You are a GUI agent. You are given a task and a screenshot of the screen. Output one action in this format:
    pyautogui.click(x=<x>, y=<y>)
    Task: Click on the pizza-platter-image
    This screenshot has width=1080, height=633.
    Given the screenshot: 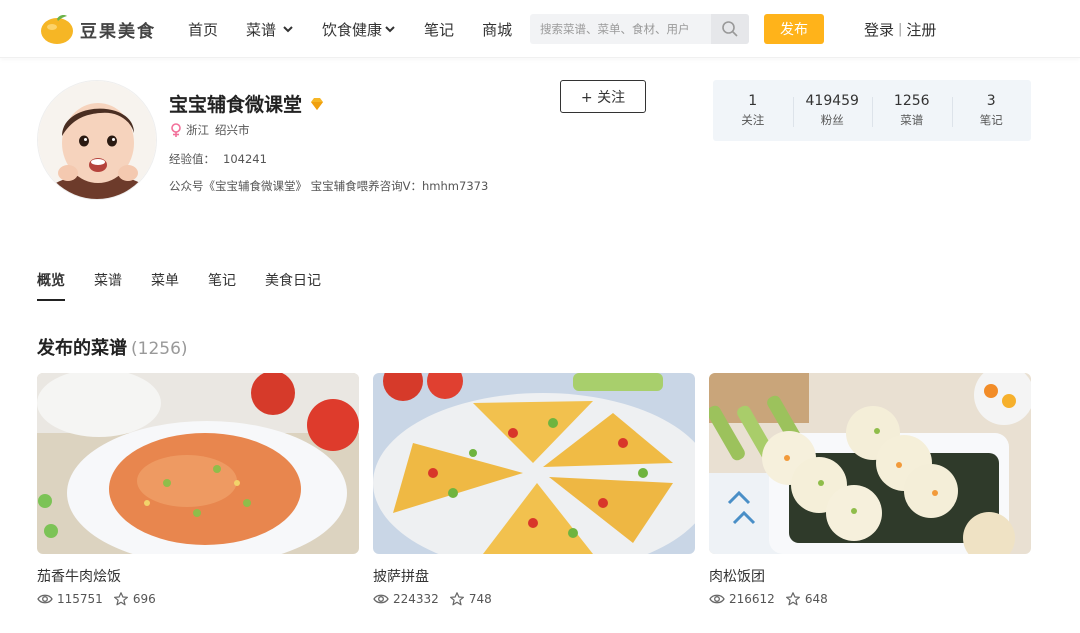 What is the action you would take?
    pyautogui.click(x=534, y=463)
    